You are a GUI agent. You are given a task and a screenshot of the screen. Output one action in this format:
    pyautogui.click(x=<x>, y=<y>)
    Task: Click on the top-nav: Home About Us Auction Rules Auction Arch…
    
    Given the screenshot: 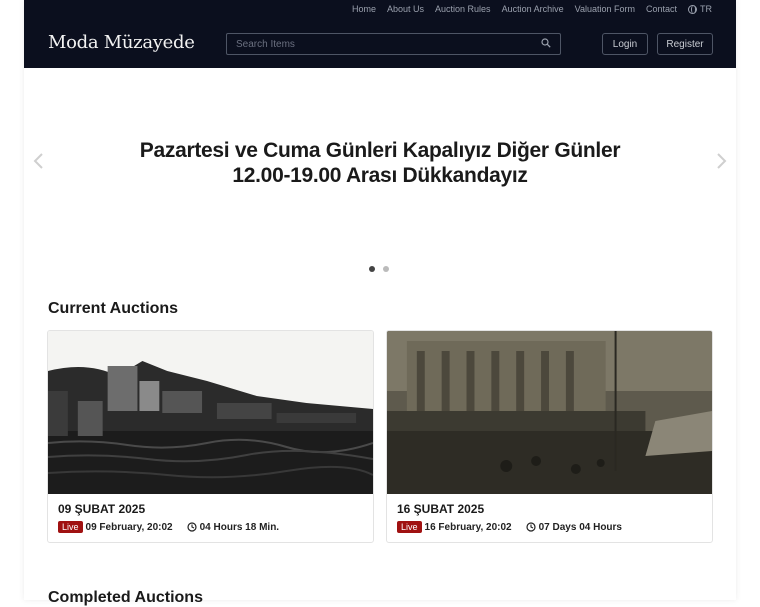 What is the action you would take?
    pyautogui.click(x=532, y=9)
    